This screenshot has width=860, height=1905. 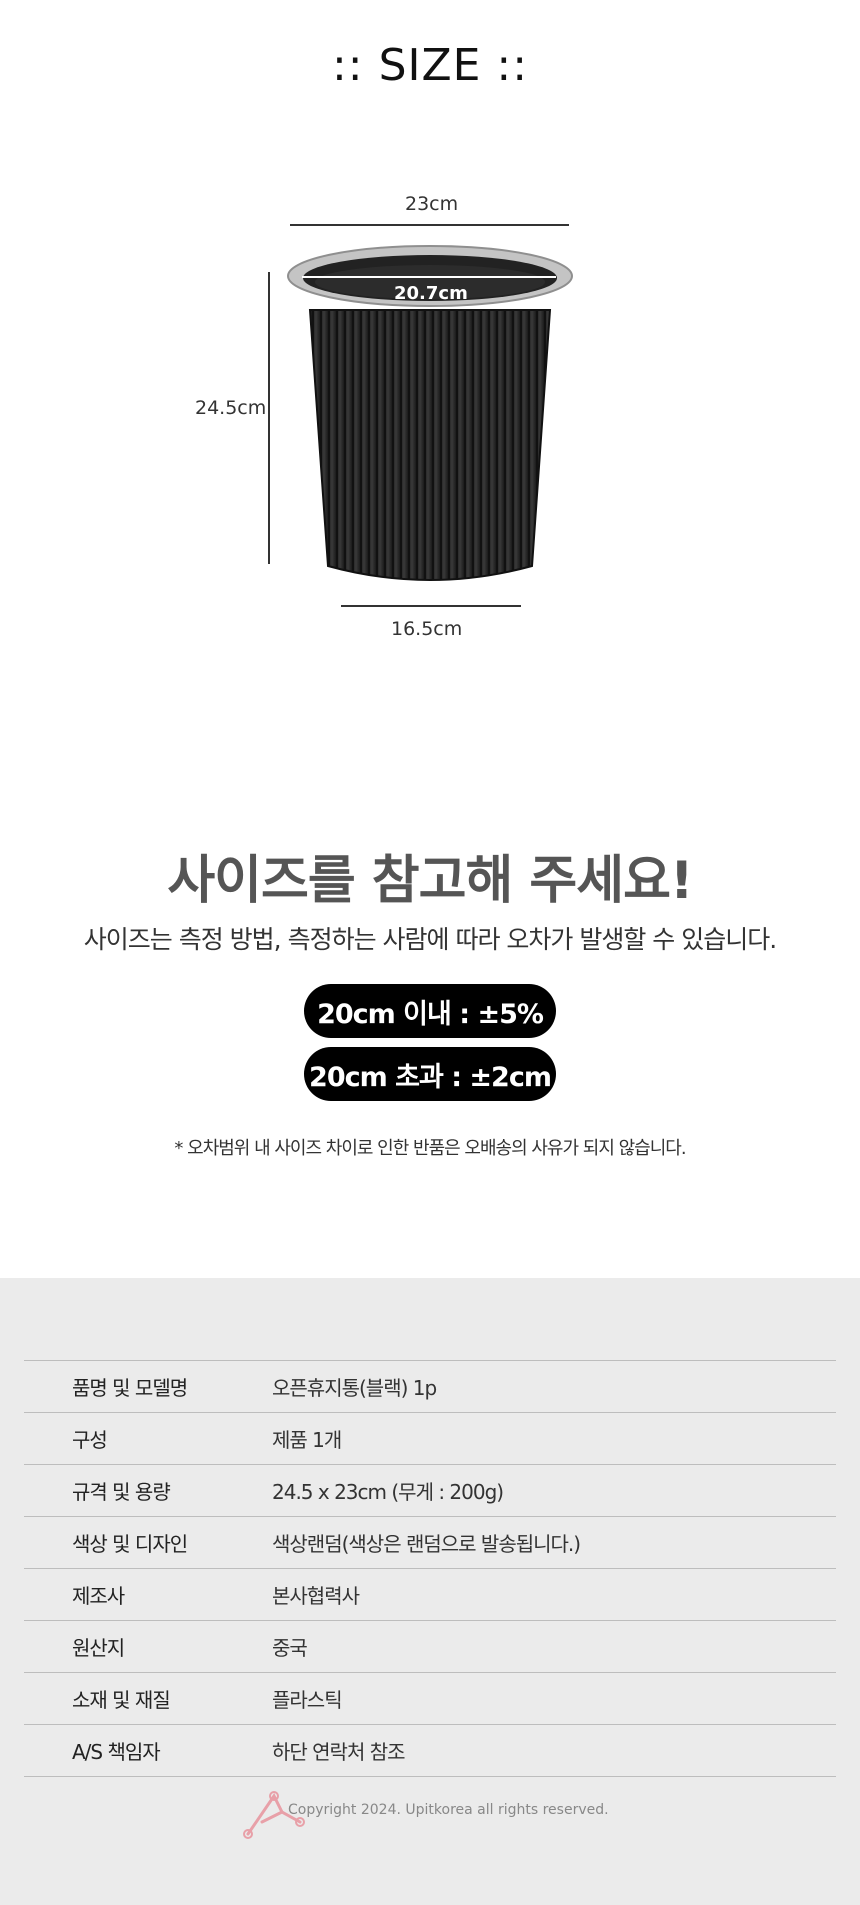 I want to click on spec-row: 소재 및 재질 플라스틱, so click(x=430, y=1699).